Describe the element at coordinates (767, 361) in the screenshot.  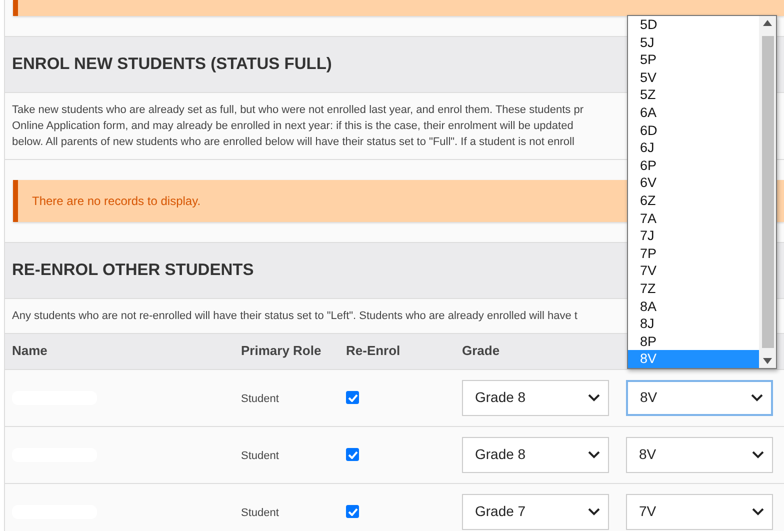
I see `scroll-down-icon` at that location.